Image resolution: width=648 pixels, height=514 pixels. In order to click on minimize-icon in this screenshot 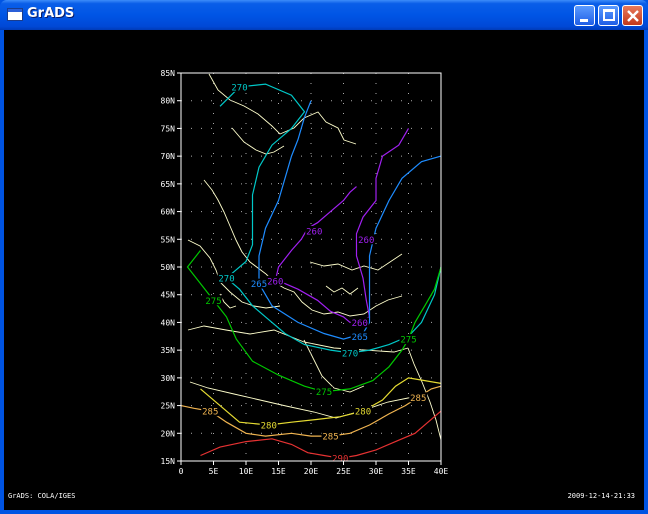, I will do `click(584, 20)`.